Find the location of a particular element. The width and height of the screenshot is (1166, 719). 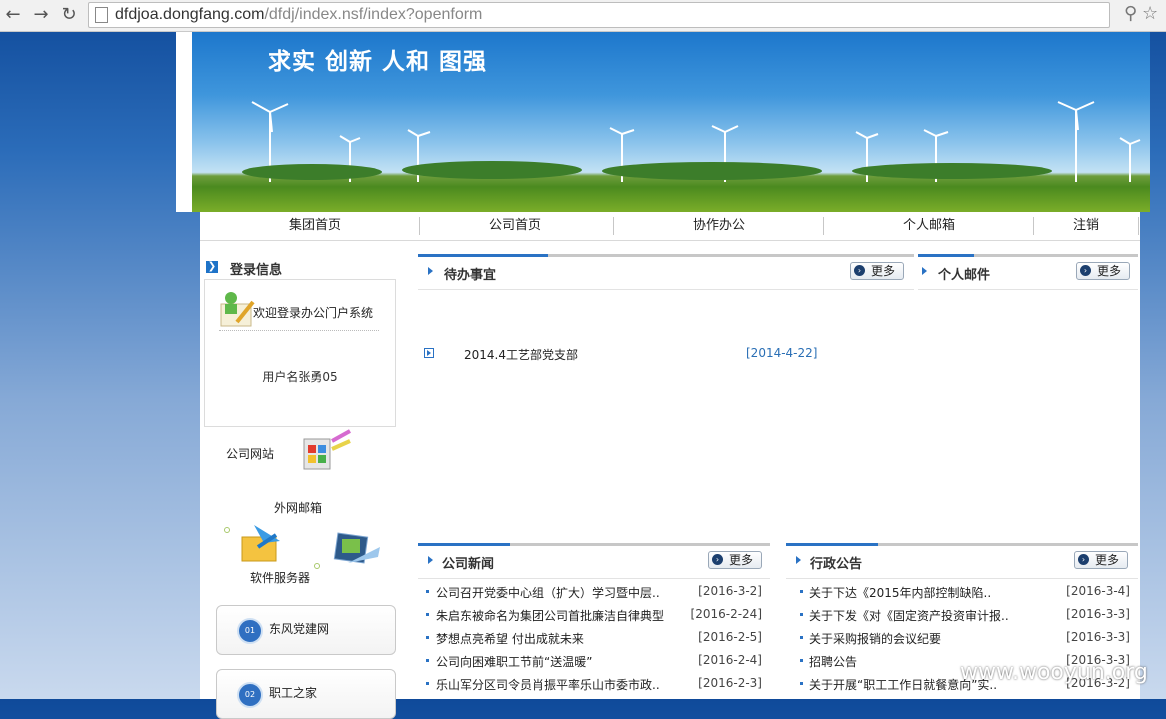

nav-personal-mailbox: 个人邮箱 is located at coordinates (929, 226).